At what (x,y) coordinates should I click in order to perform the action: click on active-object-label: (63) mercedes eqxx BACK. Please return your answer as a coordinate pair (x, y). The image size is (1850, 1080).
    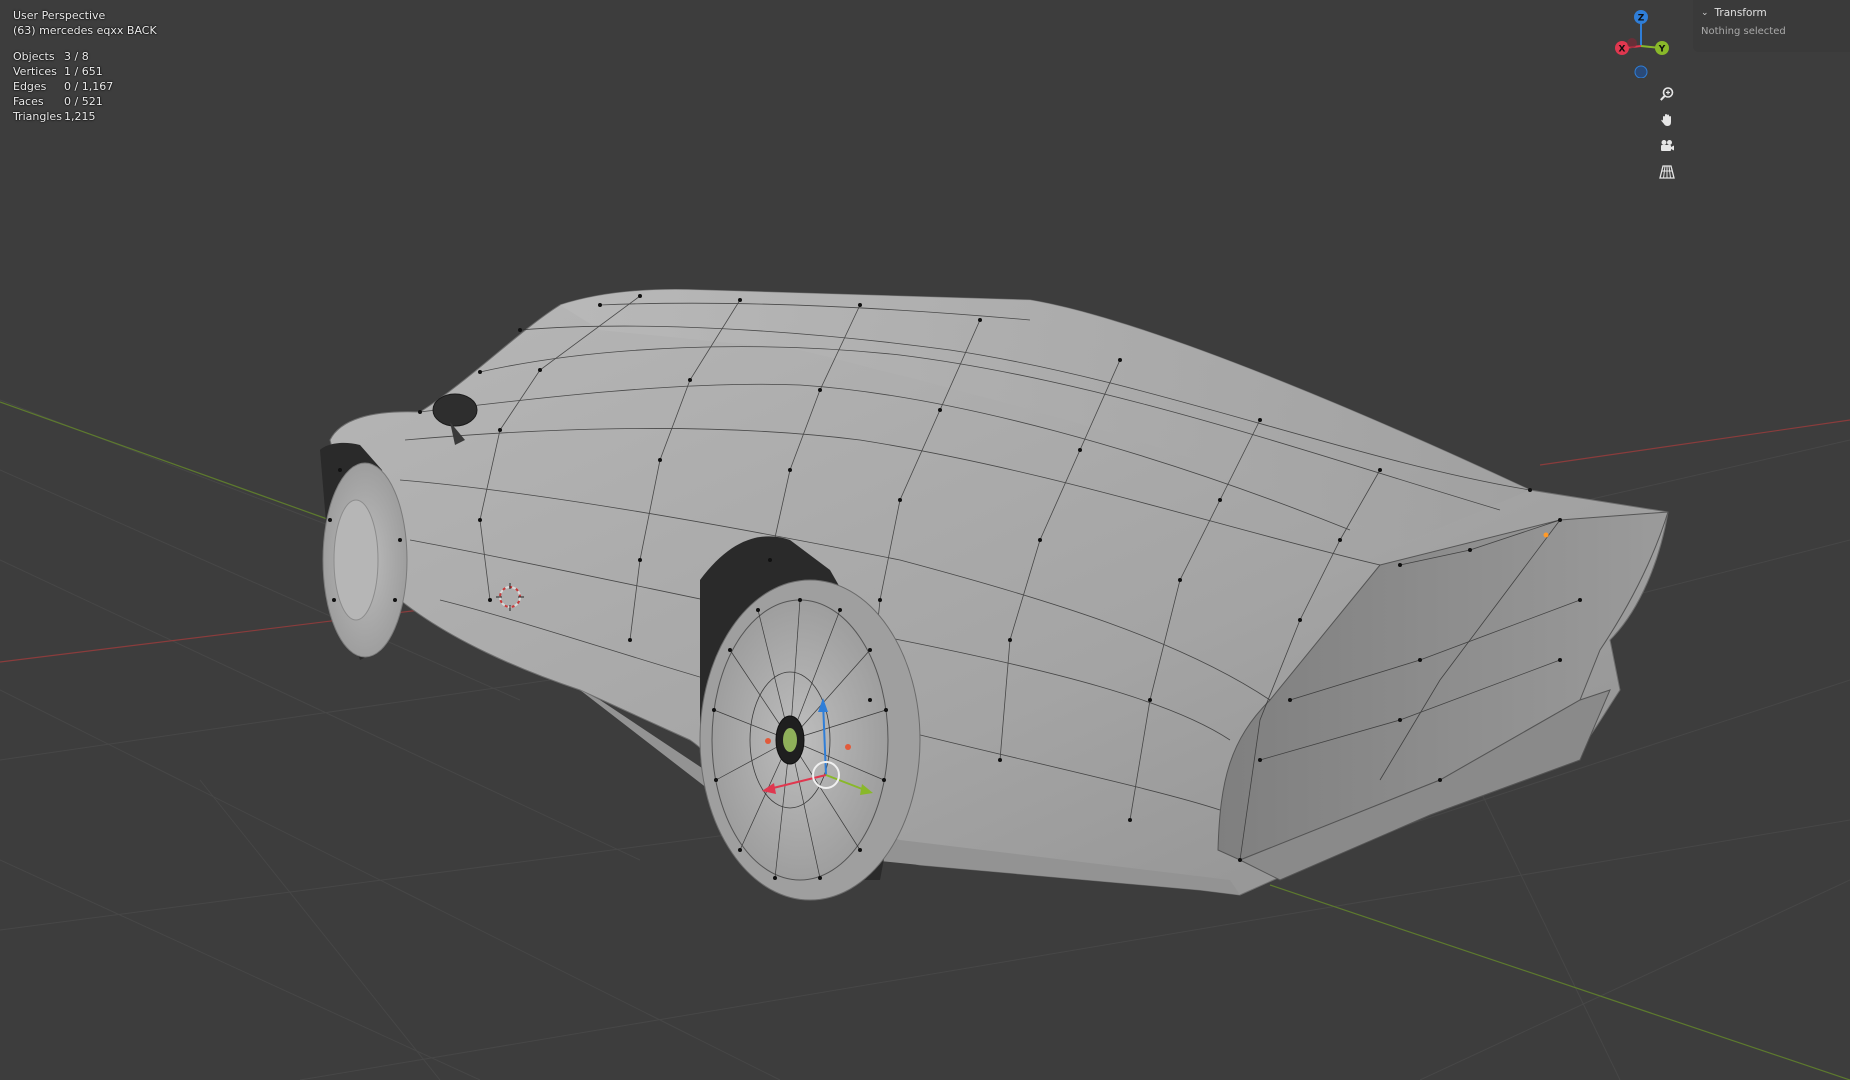
    Looking at the image, I should click on (85, 30).